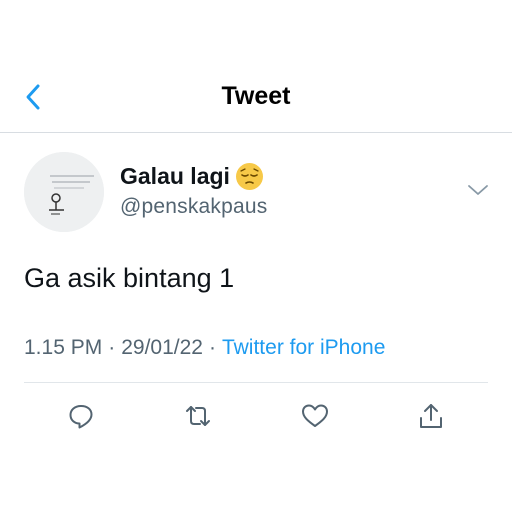 Image resolution: width=512 pixels, height=512 pixels. Describe the element at coordinates (249, 176) in the screenshot. I see `pensive-face-emoji-icon` at that location.